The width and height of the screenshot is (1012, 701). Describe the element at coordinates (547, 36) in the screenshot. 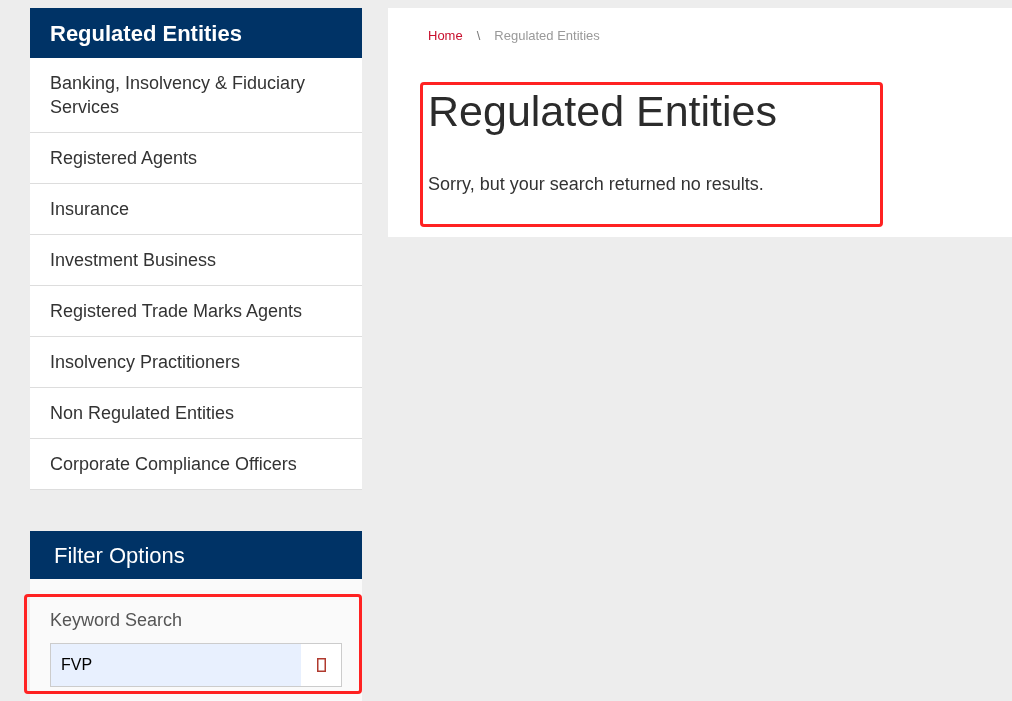

I see `breadcrumb-current: Regulated Entities` at that location.